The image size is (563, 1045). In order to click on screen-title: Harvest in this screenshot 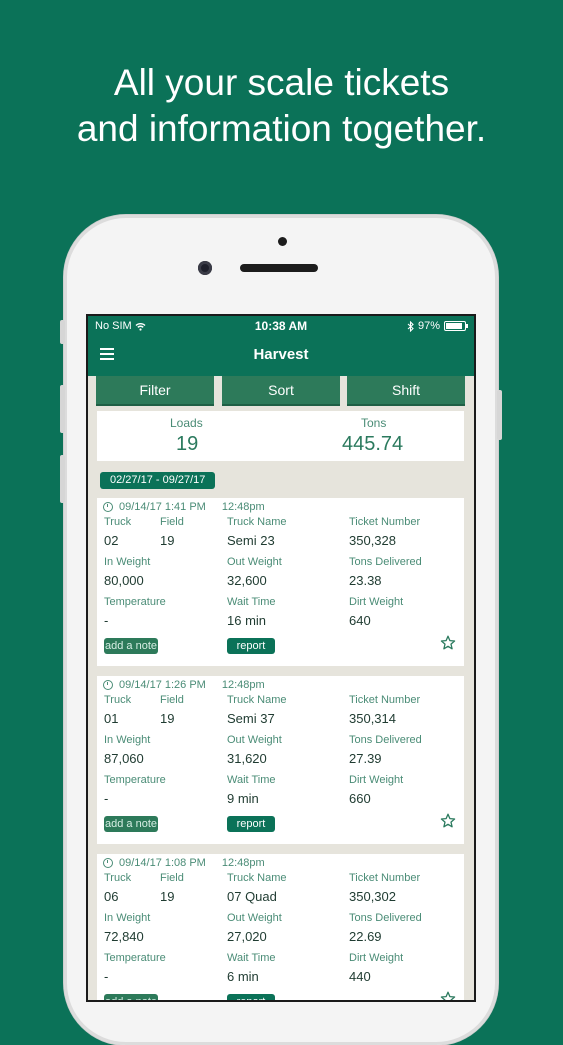, I will do `click(281, 354)`.